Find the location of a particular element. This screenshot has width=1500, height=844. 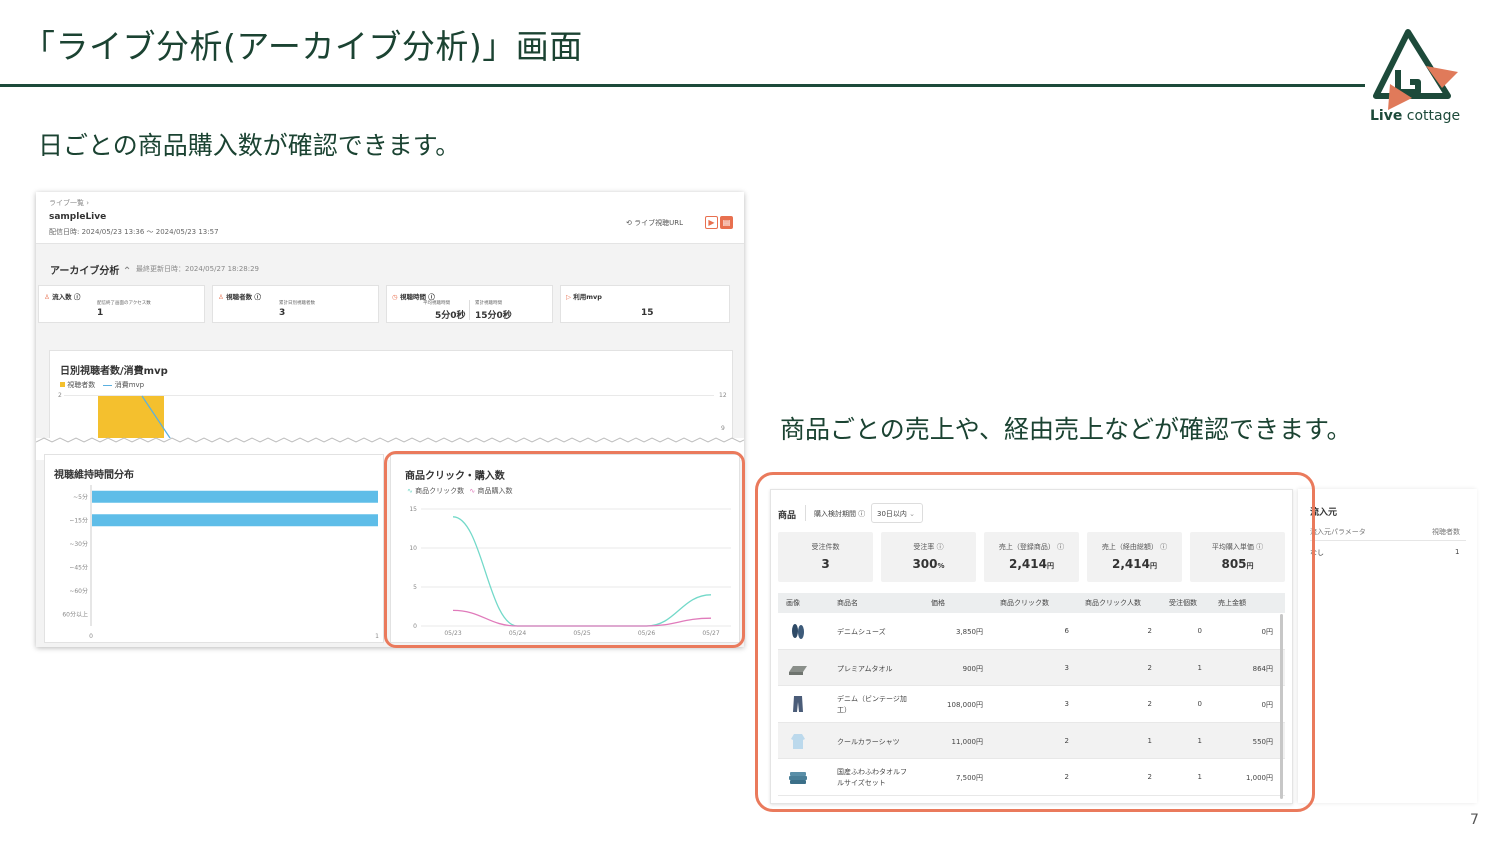

stat-value: 1 is located at coordinates (100, 313).